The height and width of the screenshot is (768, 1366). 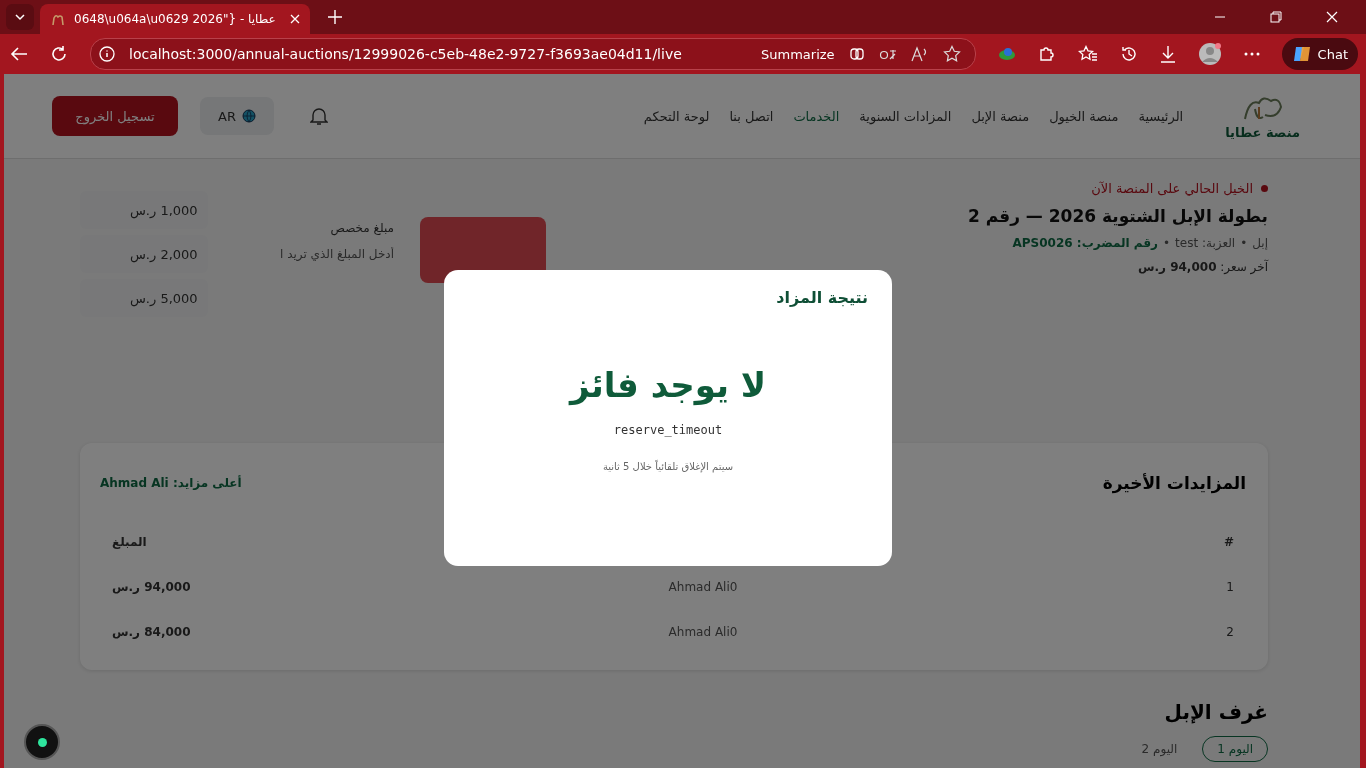 I want to click on meta-text: رقم المضرب: APS0026, so click(x=1085, y=243).